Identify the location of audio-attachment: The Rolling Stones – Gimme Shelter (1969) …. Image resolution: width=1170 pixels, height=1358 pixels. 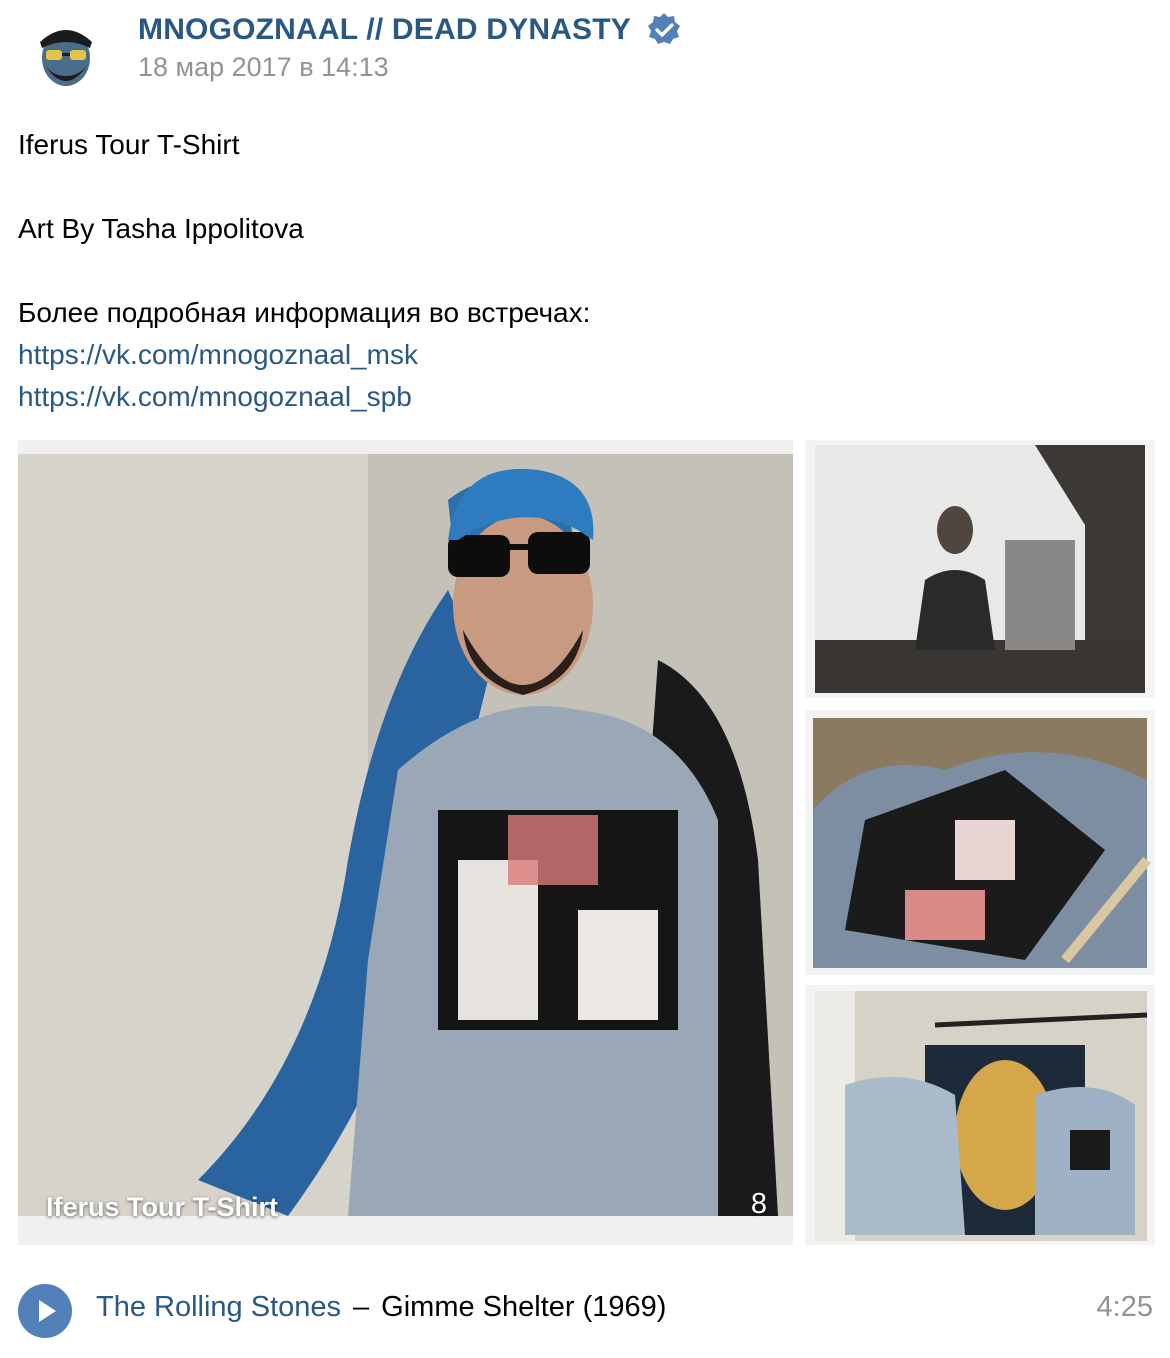
(586, 1311).